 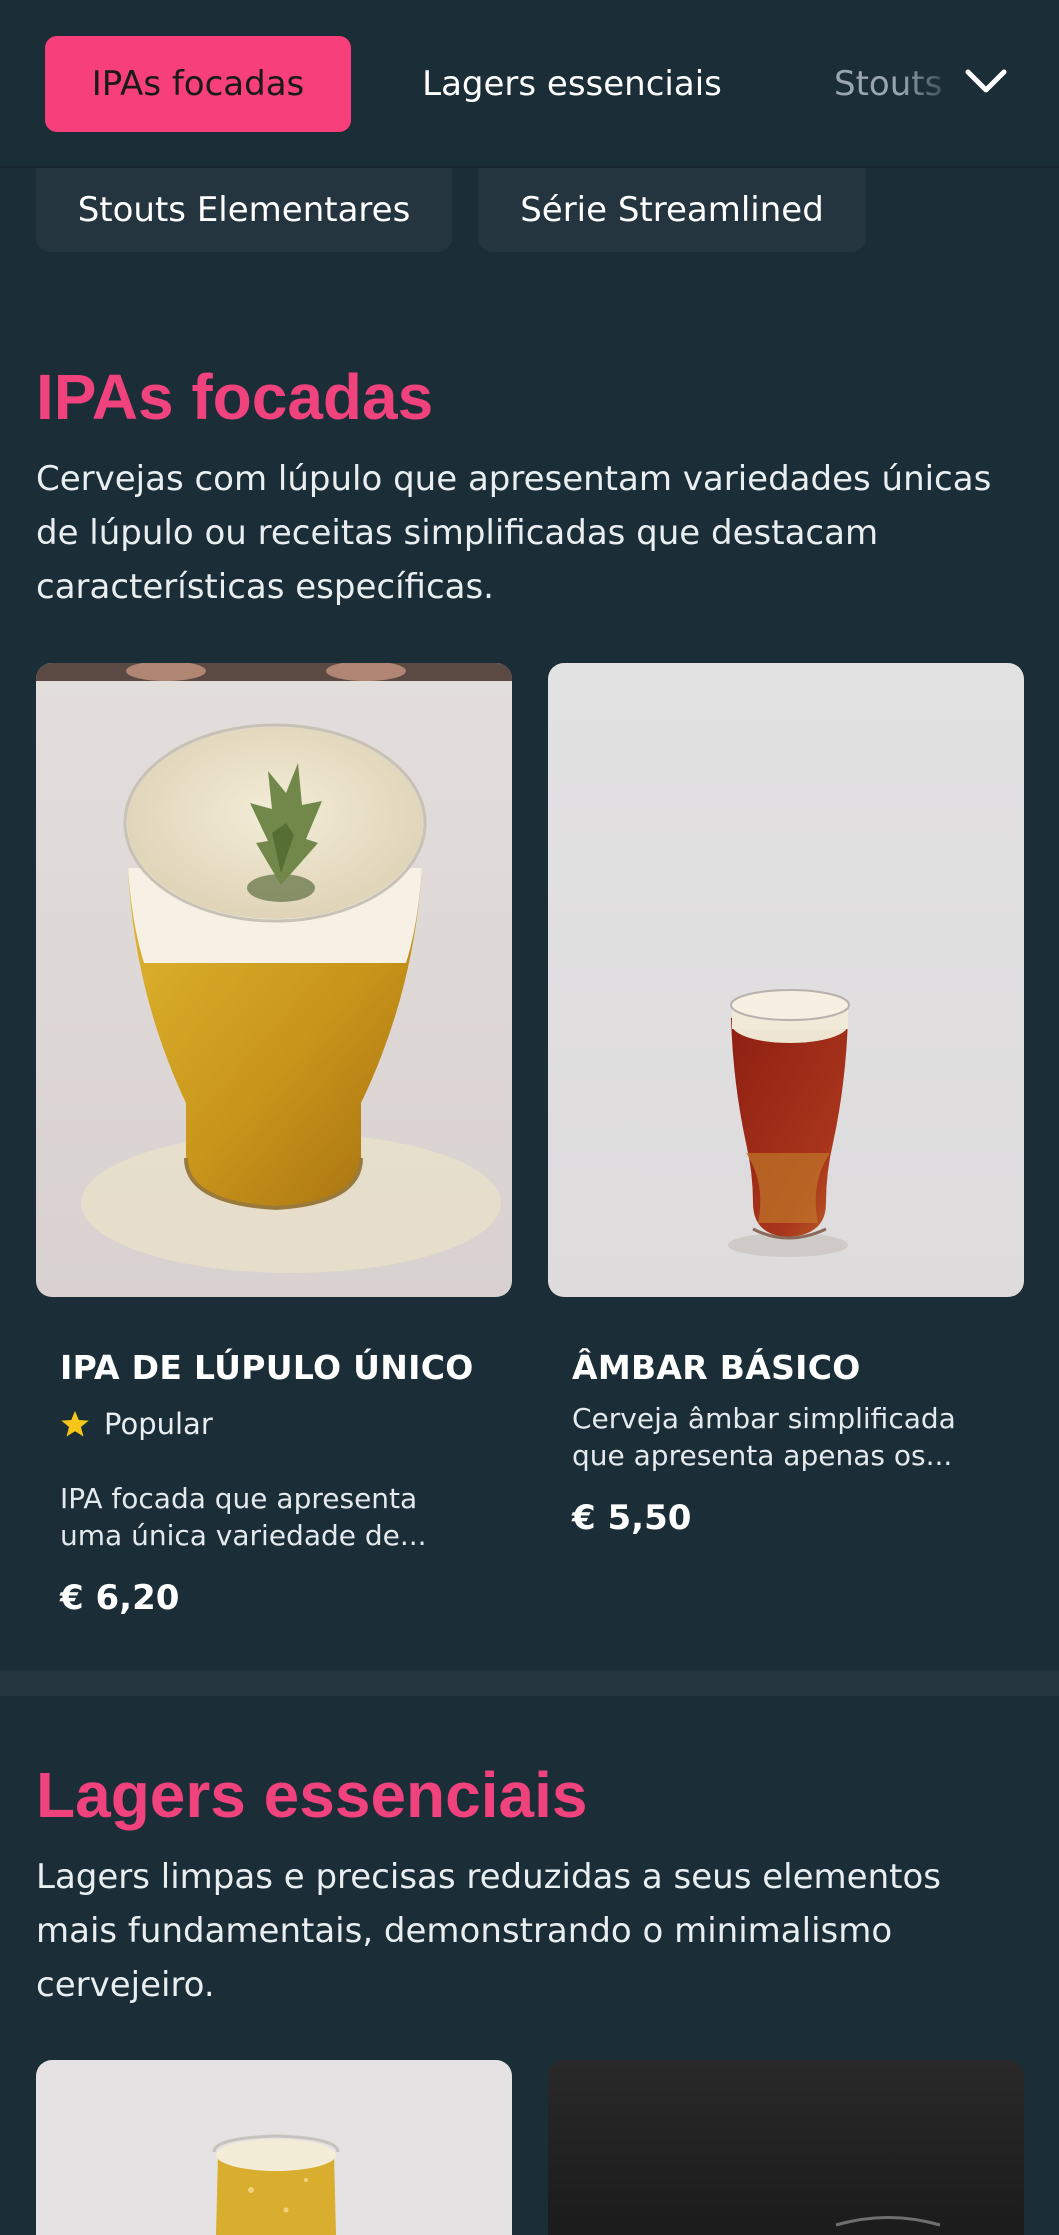 What do you see at coordinates (529, 1683) in the screenshot?
I see `section-divider` at bounding box center [529, 1683].